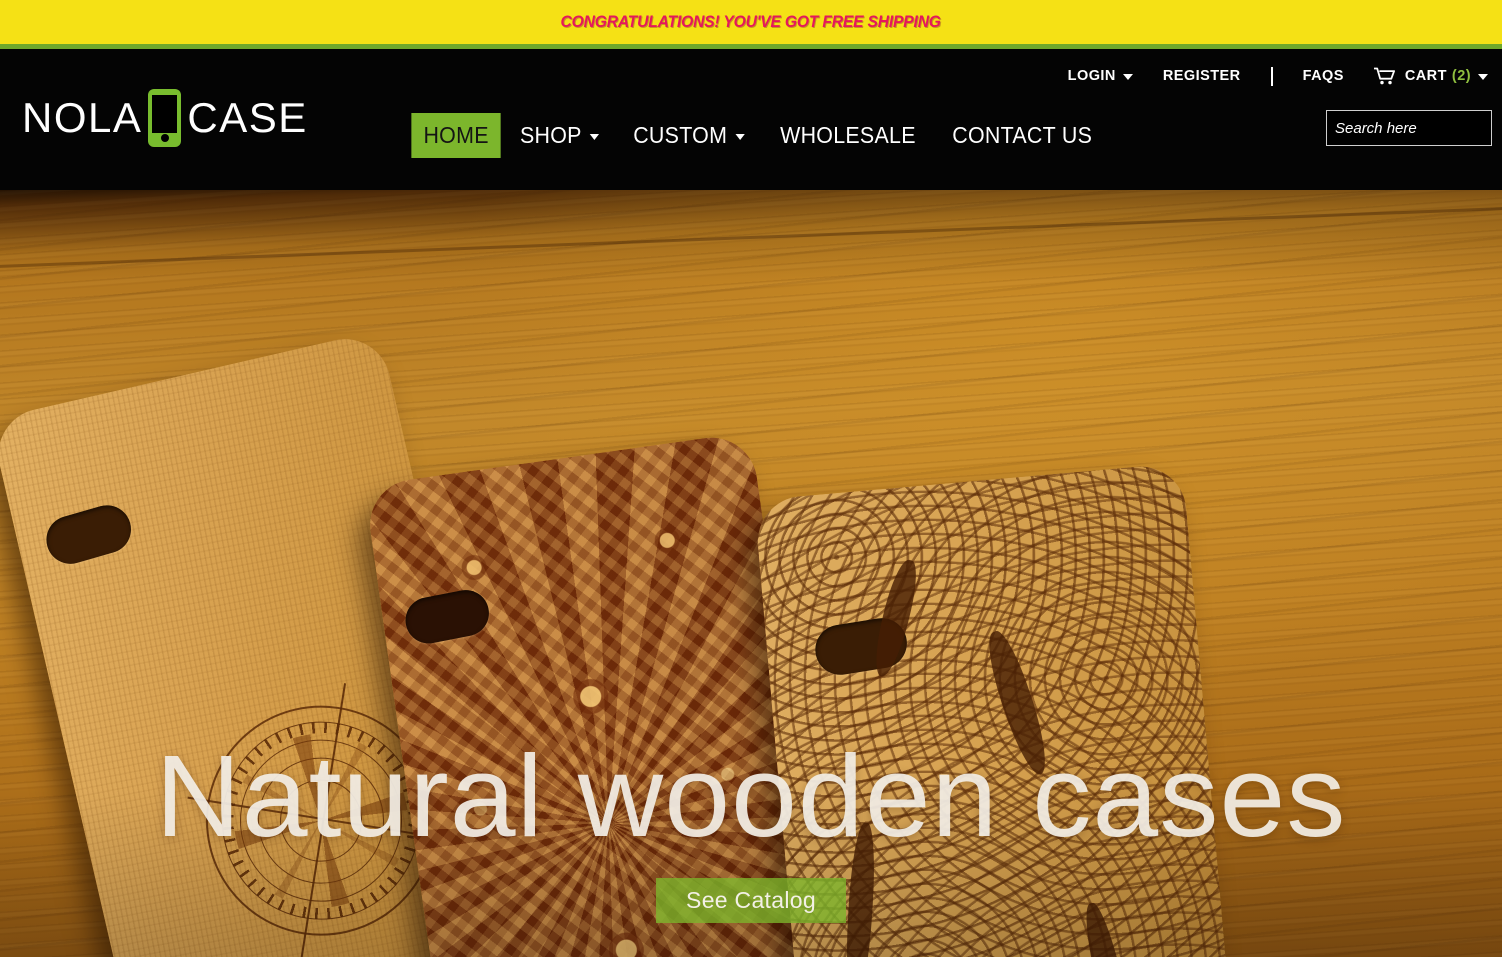 Image resolution: width=1502 pixels, height=957 pixels. I want to click on cart-icon, so click(1384, 76).